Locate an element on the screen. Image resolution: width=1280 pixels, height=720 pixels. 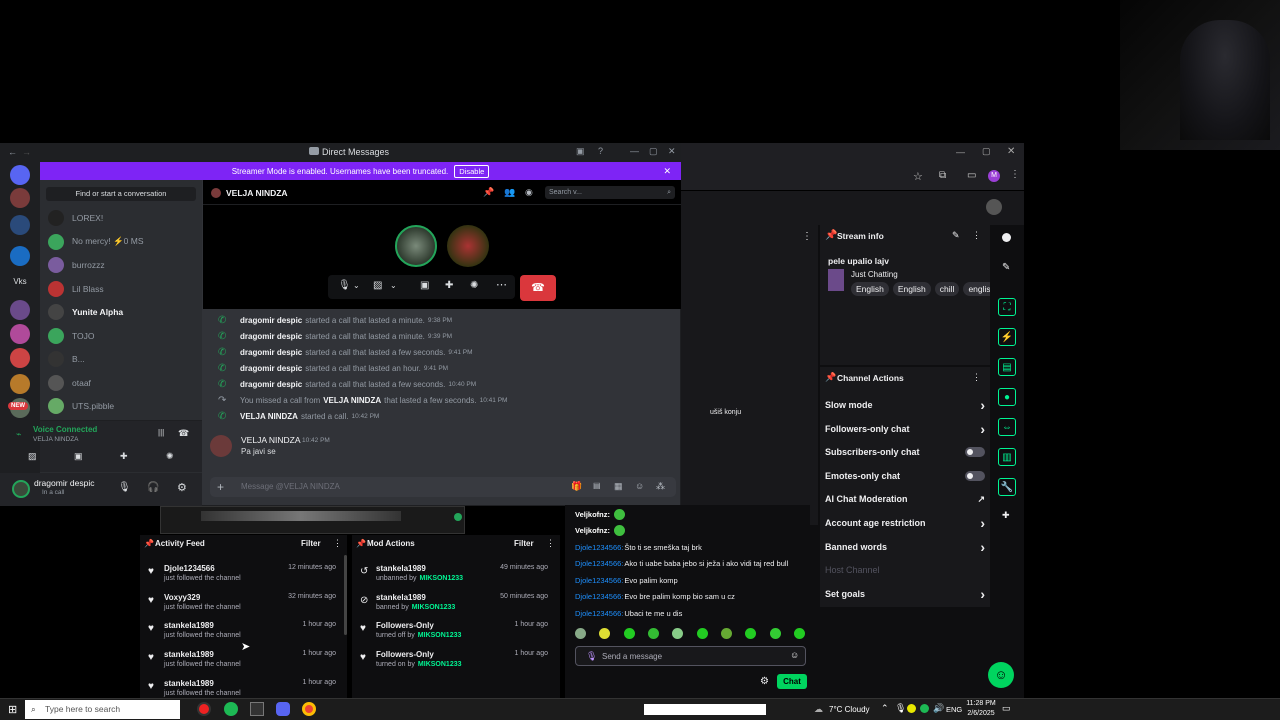
inbox-icon: ▣ is located at coordinates (580, 151).